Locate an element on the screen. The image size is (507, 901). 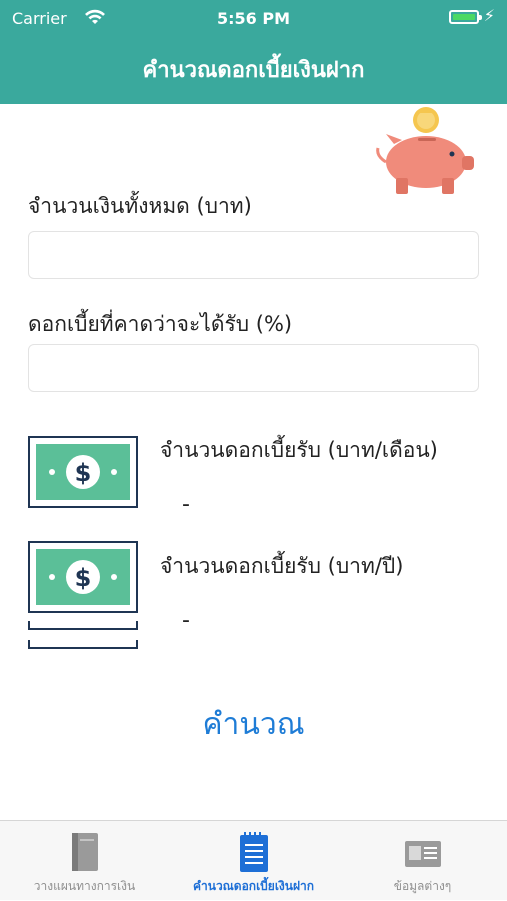
battery-icon is located at coordinates (465, 17).